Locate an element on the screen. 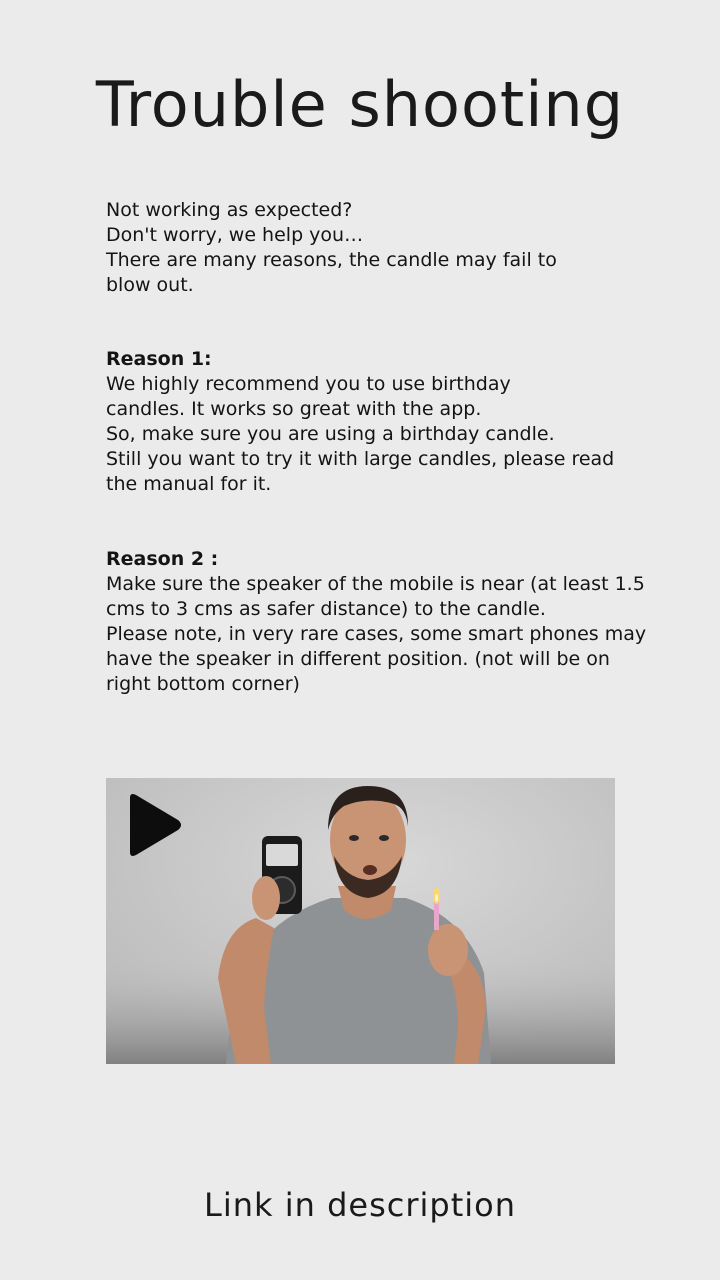 The width and height of the screenshot is (720, 1280). reason-1-line: We highly recommend you to use birthday is located at coordinates (308, 384).